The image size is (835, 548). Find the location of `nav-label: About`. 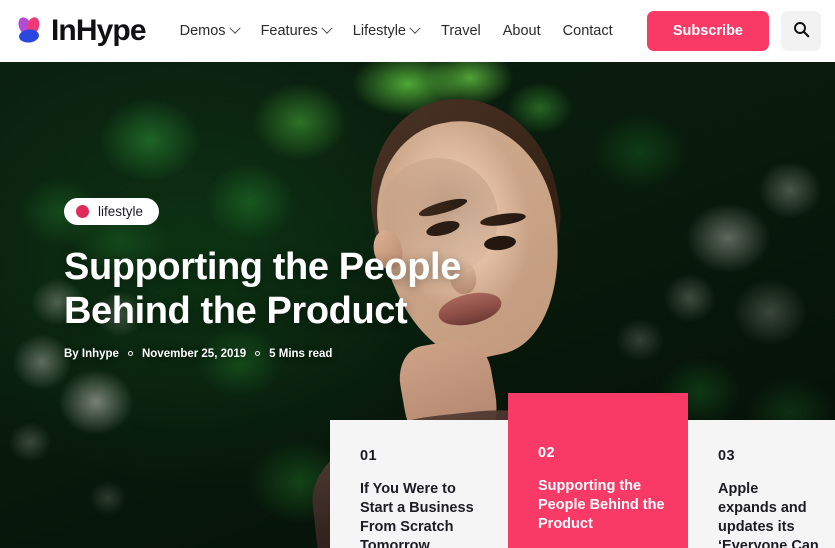

nav-label: About is located at coordinates (521, 31).